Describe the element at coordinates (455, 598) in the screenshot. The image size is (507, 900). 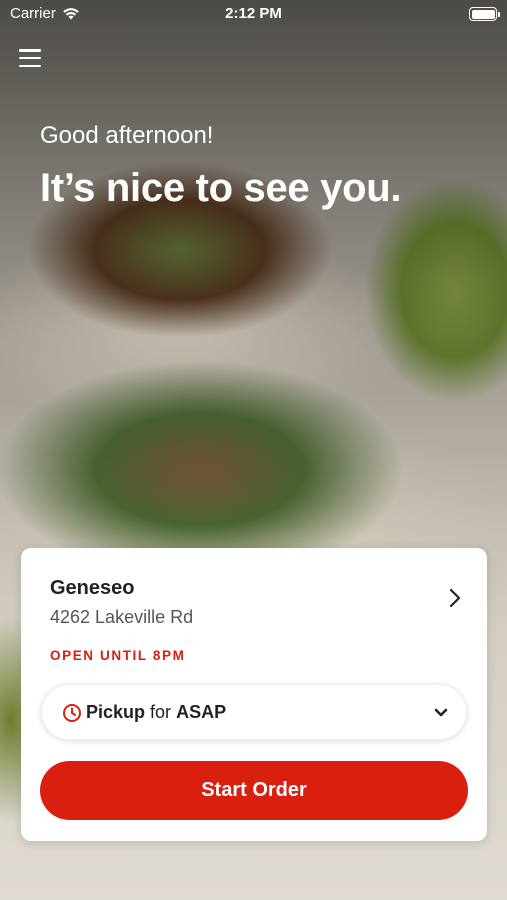
I see `chevron-right-icon` at that location.